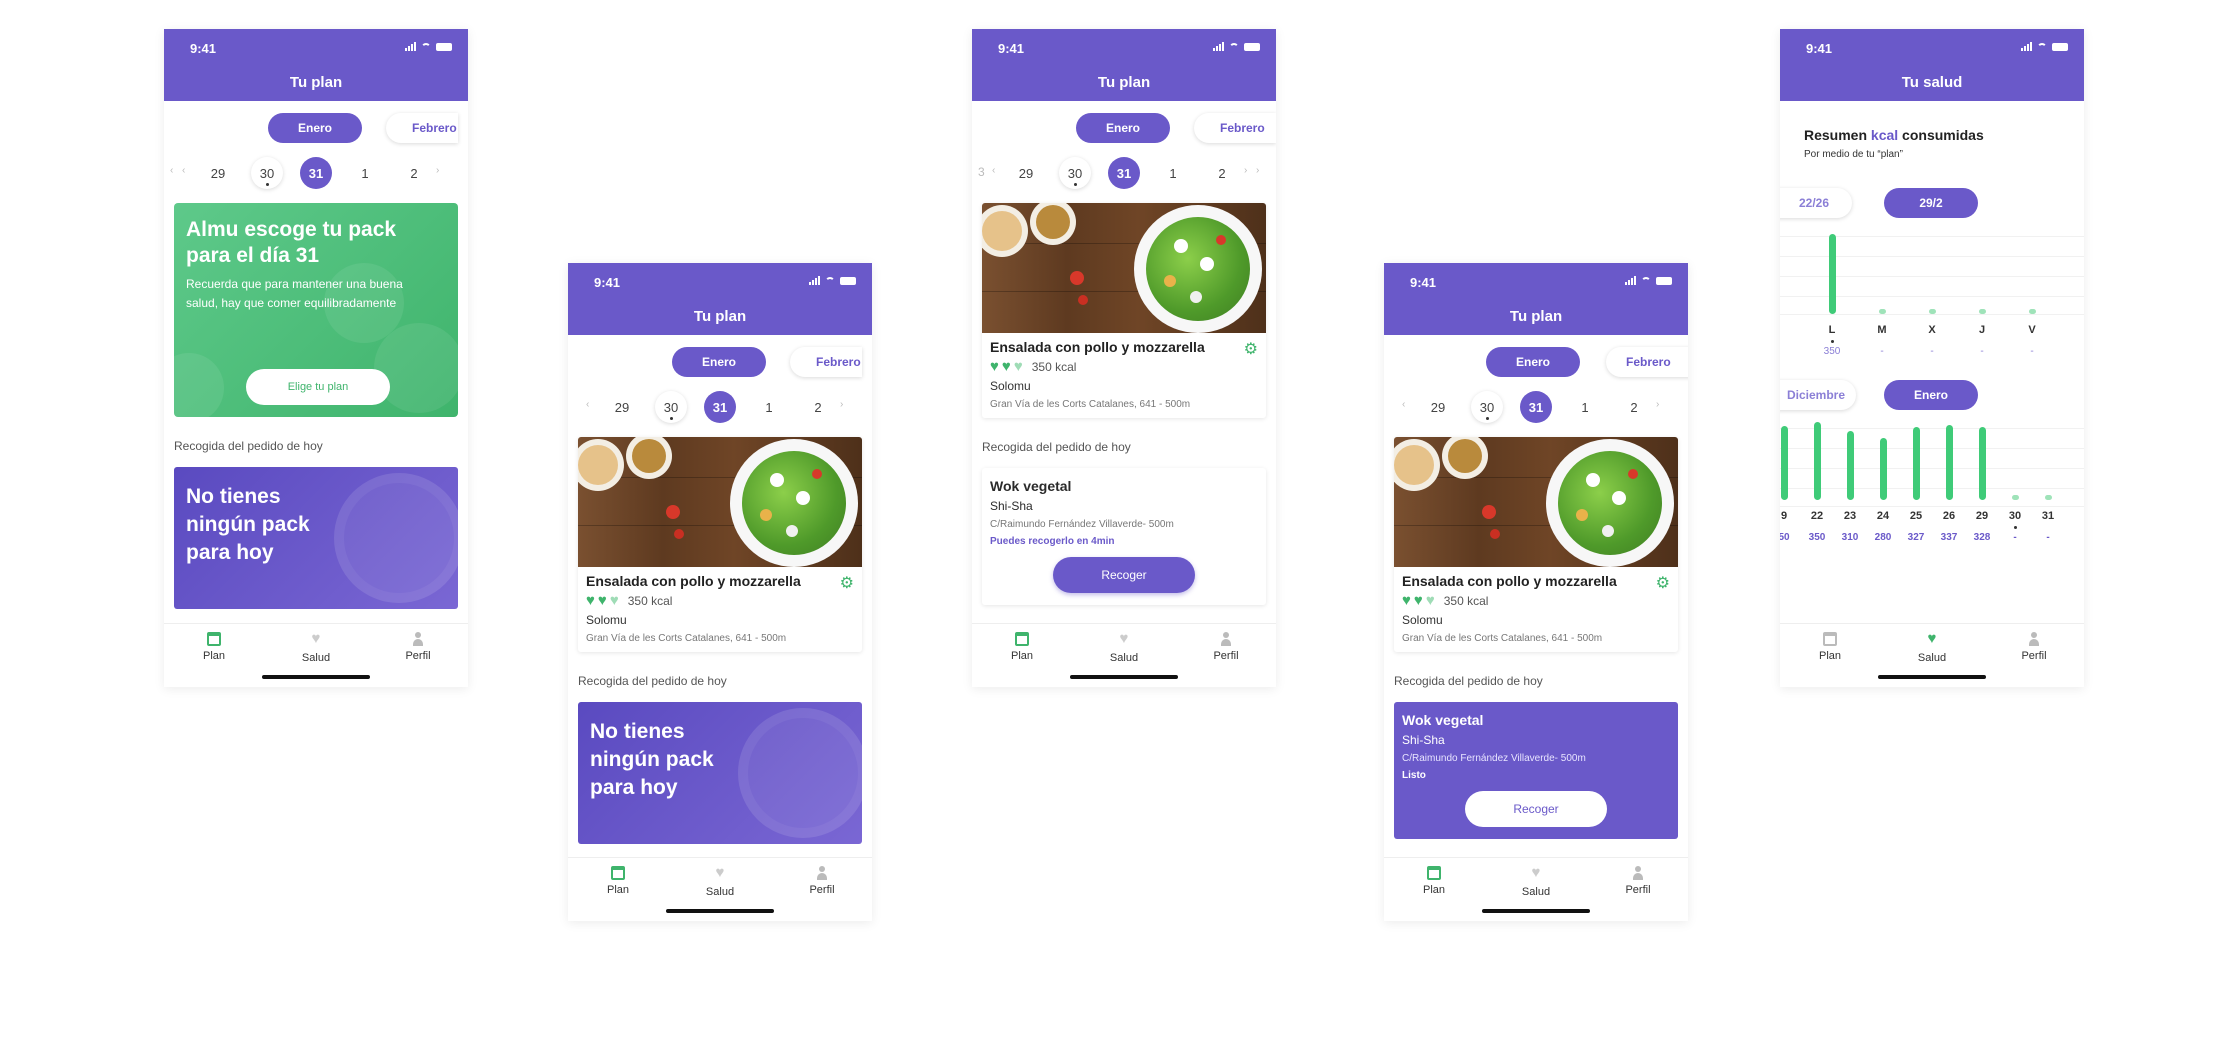 This screenshot has height=1042, width=2240. Describe the element at coordinates (1494, 758) in the screenshot. I see `order-address: C/Raimundo Fernández Villaverde- 500m` at that location.